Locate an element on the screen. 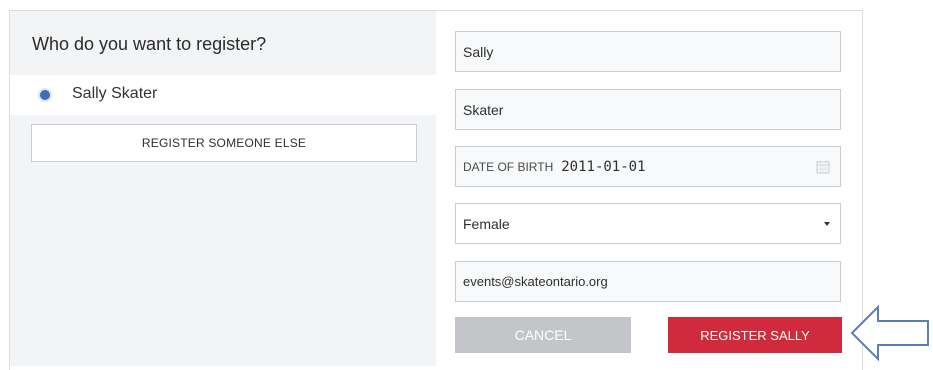 The image size is (933, 370). register-question-heading: Who do you want to register? is located at coordinates (149, 44).